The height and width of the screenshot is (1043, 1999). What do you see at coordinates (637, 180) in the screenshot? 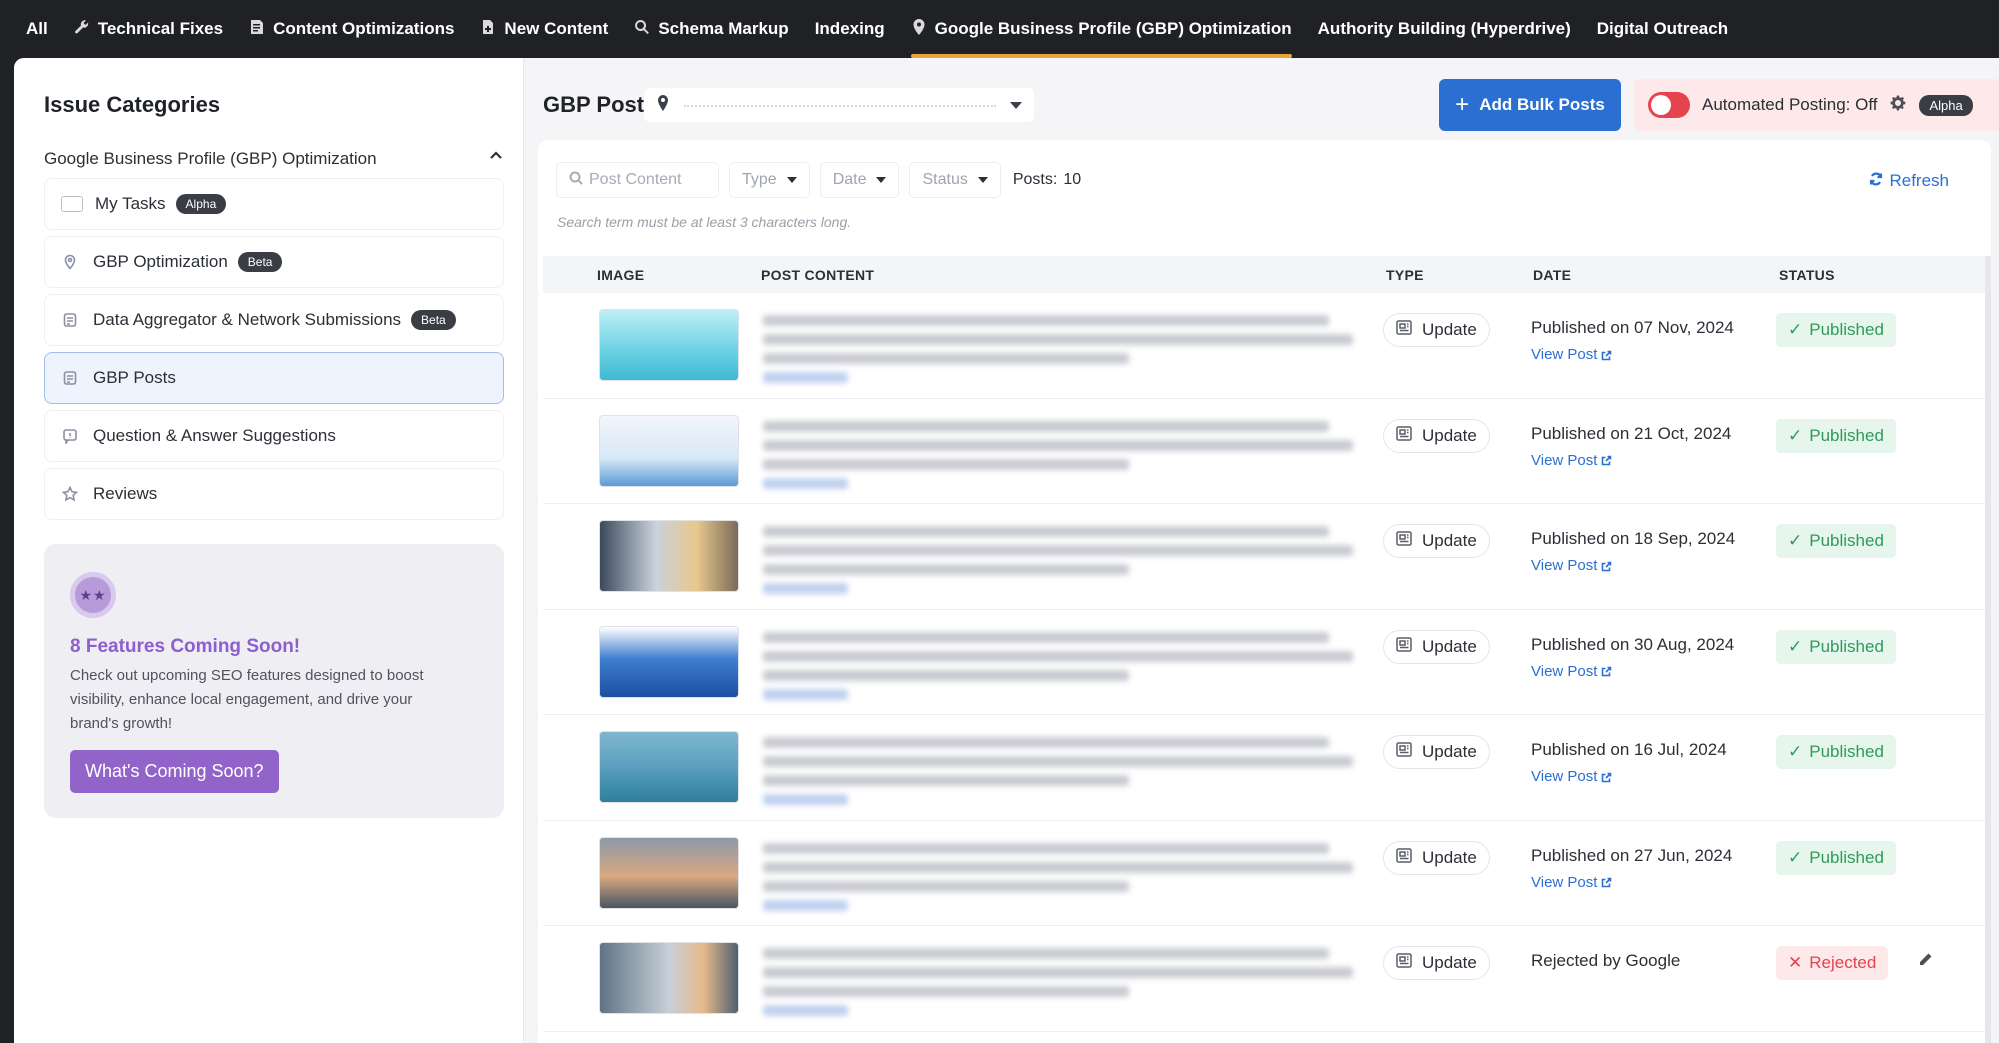
I see `search-input: Post Content` at bounding box center [637, 180].